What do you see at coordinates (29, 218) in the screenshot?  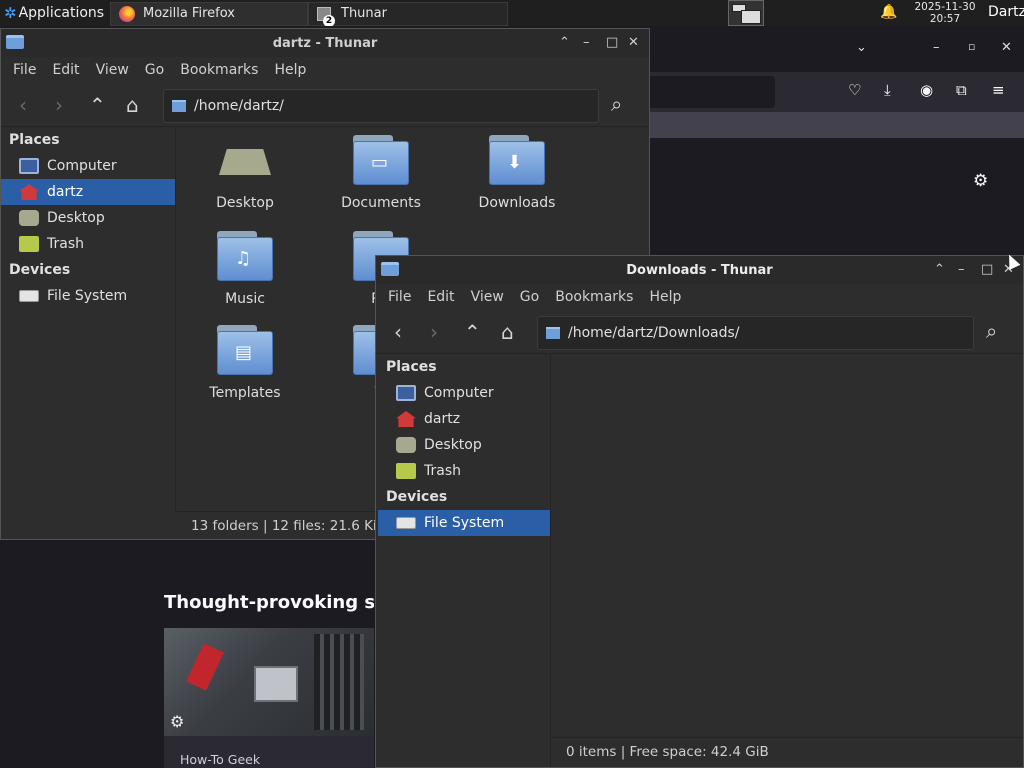 I see `desktop-icon` at bounding box center [29, 218].